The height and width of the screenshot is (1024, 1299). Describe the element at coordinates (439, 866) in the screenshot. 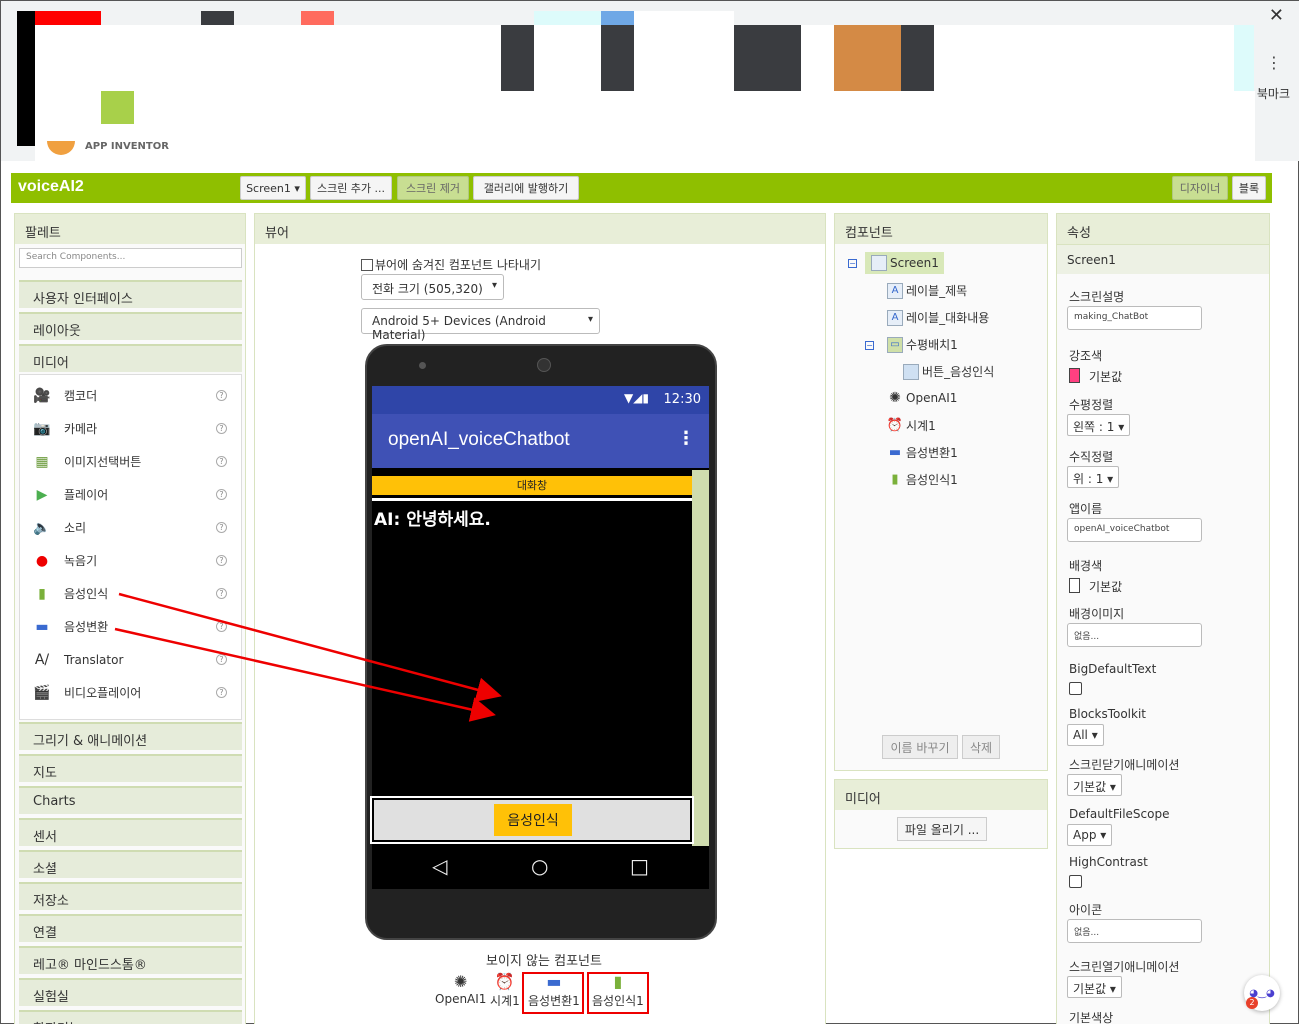

I see `back-icon: ◁` at that location.